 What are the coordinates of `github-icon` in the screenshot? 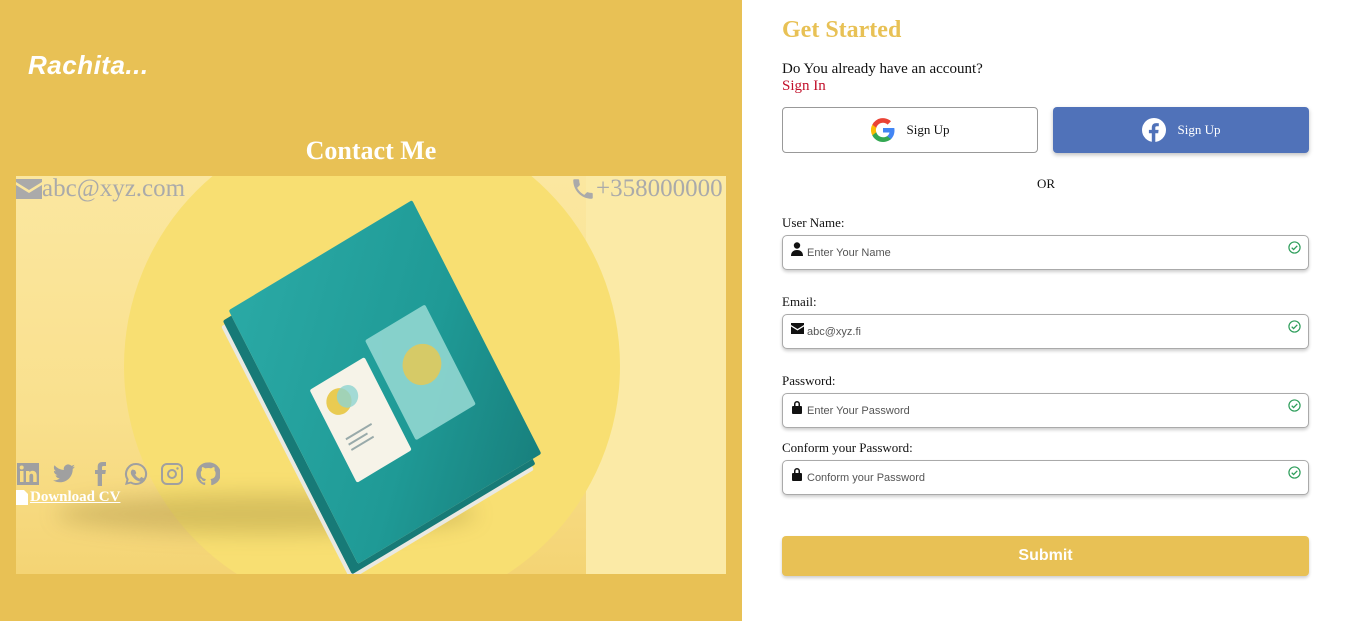 It's located at (208, 474).